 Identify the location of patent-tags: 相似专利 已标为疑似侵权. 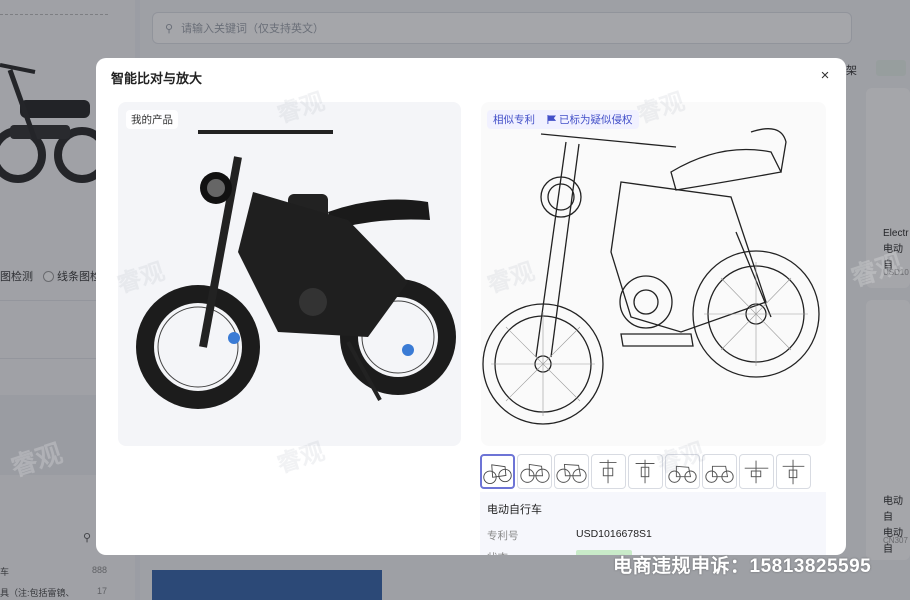
(563, 119).